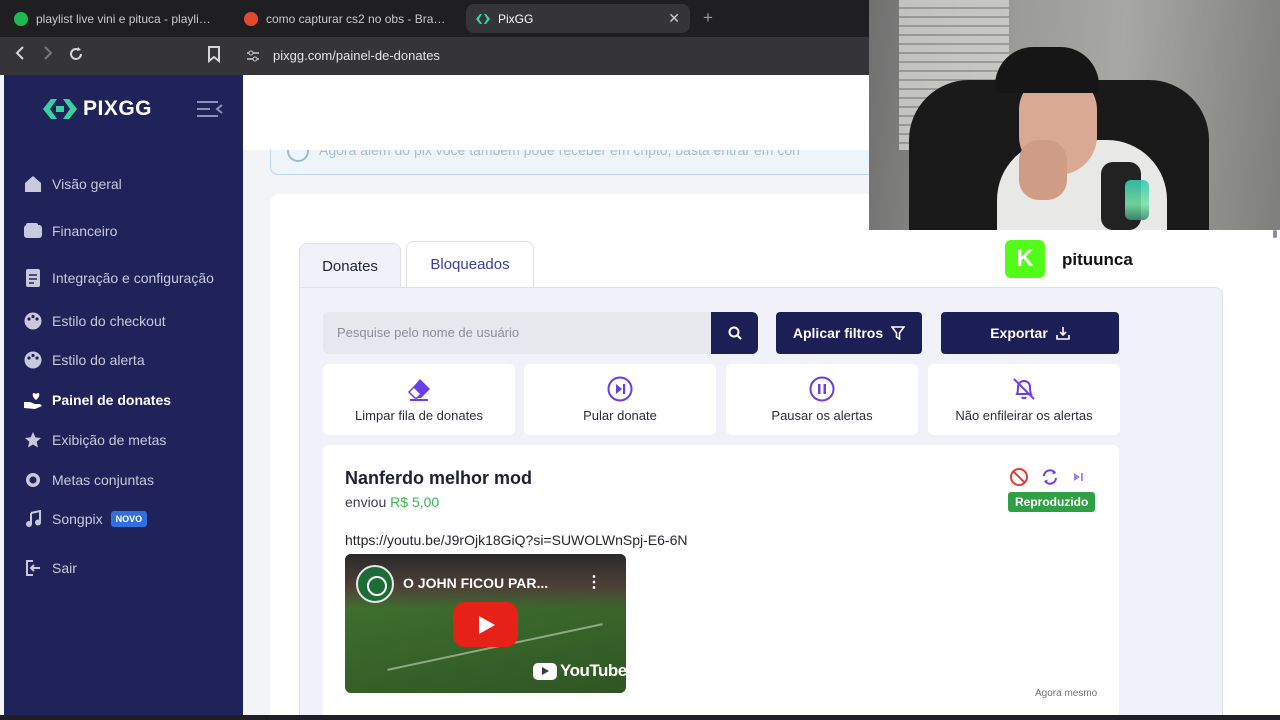 This screenshot has height=720, width=1280. Describe the element at coordinates (415, 502) in the screenshot. I see `donation-amount: R$ 5,00` at that location.